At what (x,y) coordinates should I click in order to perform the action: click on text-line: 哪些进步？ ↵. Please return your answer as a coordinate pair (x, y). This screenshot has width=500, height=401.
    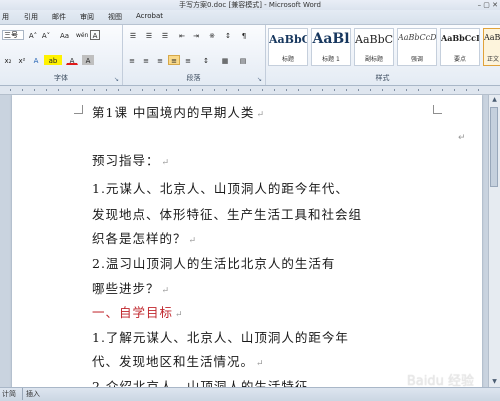
    Looking at the image, I should click on (131, 287).